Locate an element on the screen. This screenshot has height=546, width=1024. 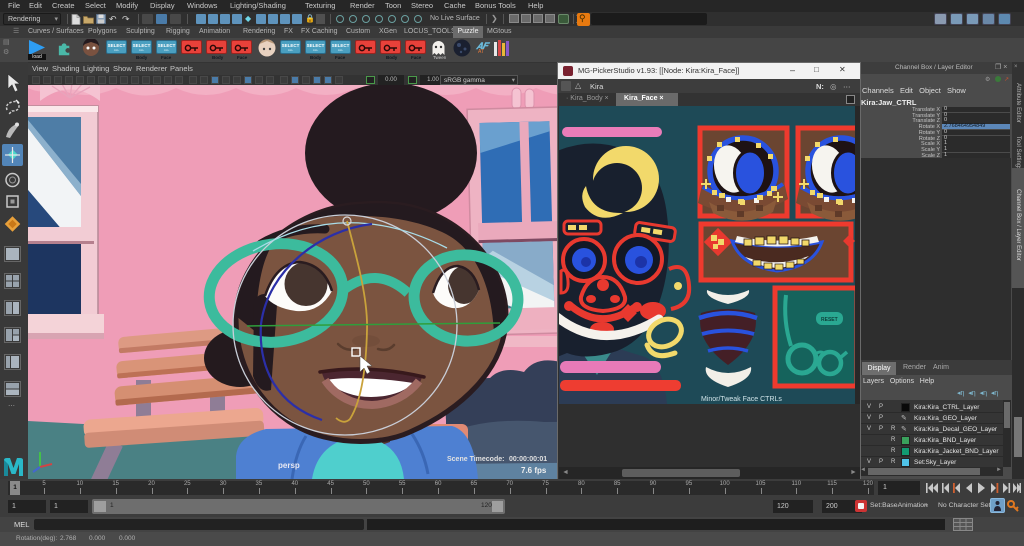
svg-text: 00:00:00:01 is located at coordinates (528, 459).